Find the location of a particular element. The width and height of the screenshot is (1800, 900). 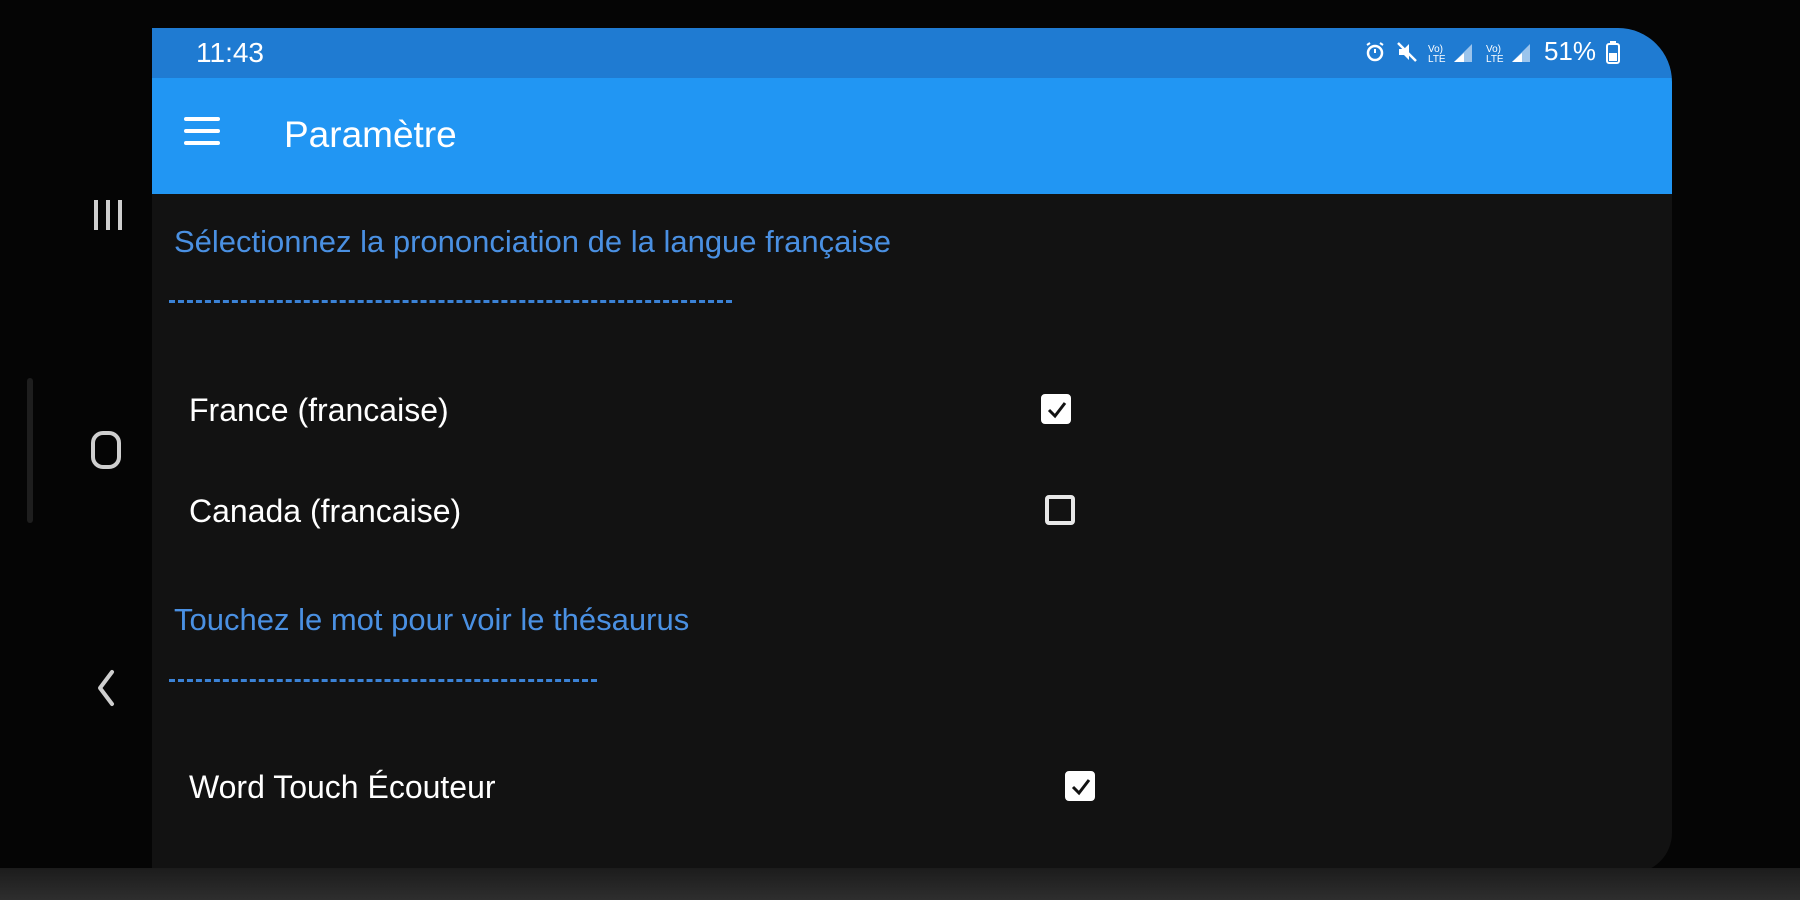

menu-icon is located at coordinates (202, 132).